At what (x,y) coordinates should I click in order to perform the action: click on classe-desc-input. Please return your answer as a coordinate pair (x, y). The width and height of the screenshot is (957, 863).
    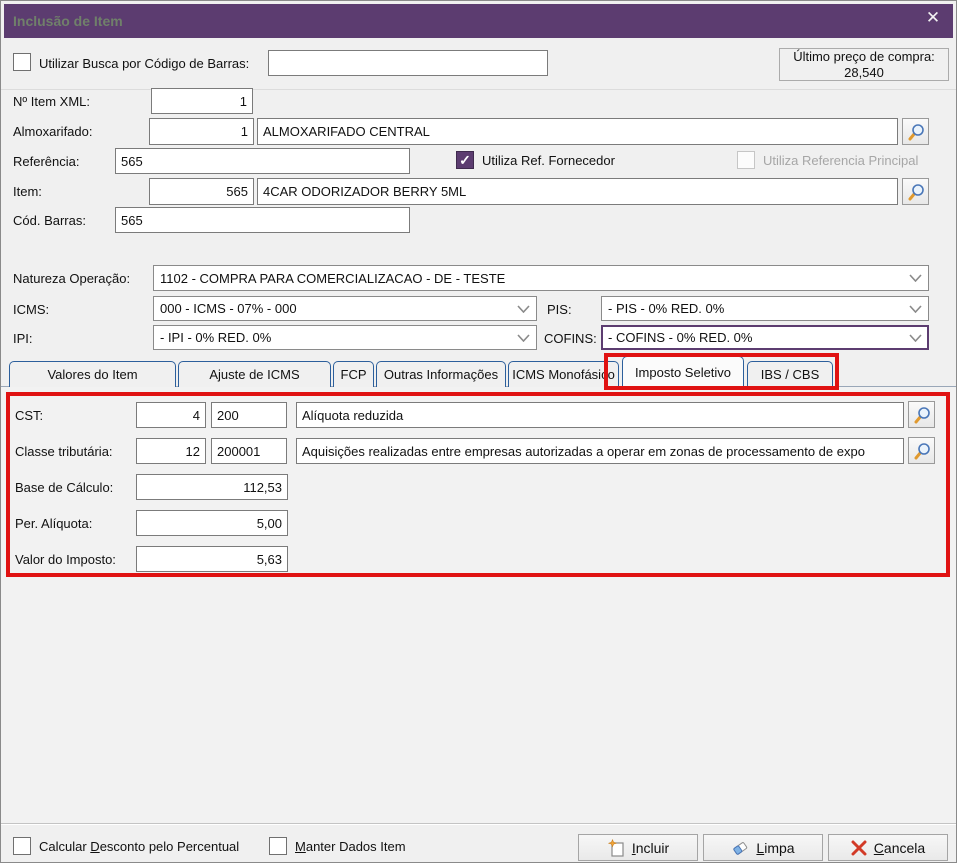
    Looking at the image, I should click on (600, 451).